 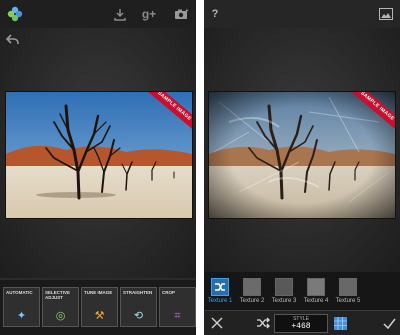 What do you see at coordinates (21, 307) in the screenshot?
I see `tool-automatic: AUTOMATIC ✦` at bounding box center [21, 307].